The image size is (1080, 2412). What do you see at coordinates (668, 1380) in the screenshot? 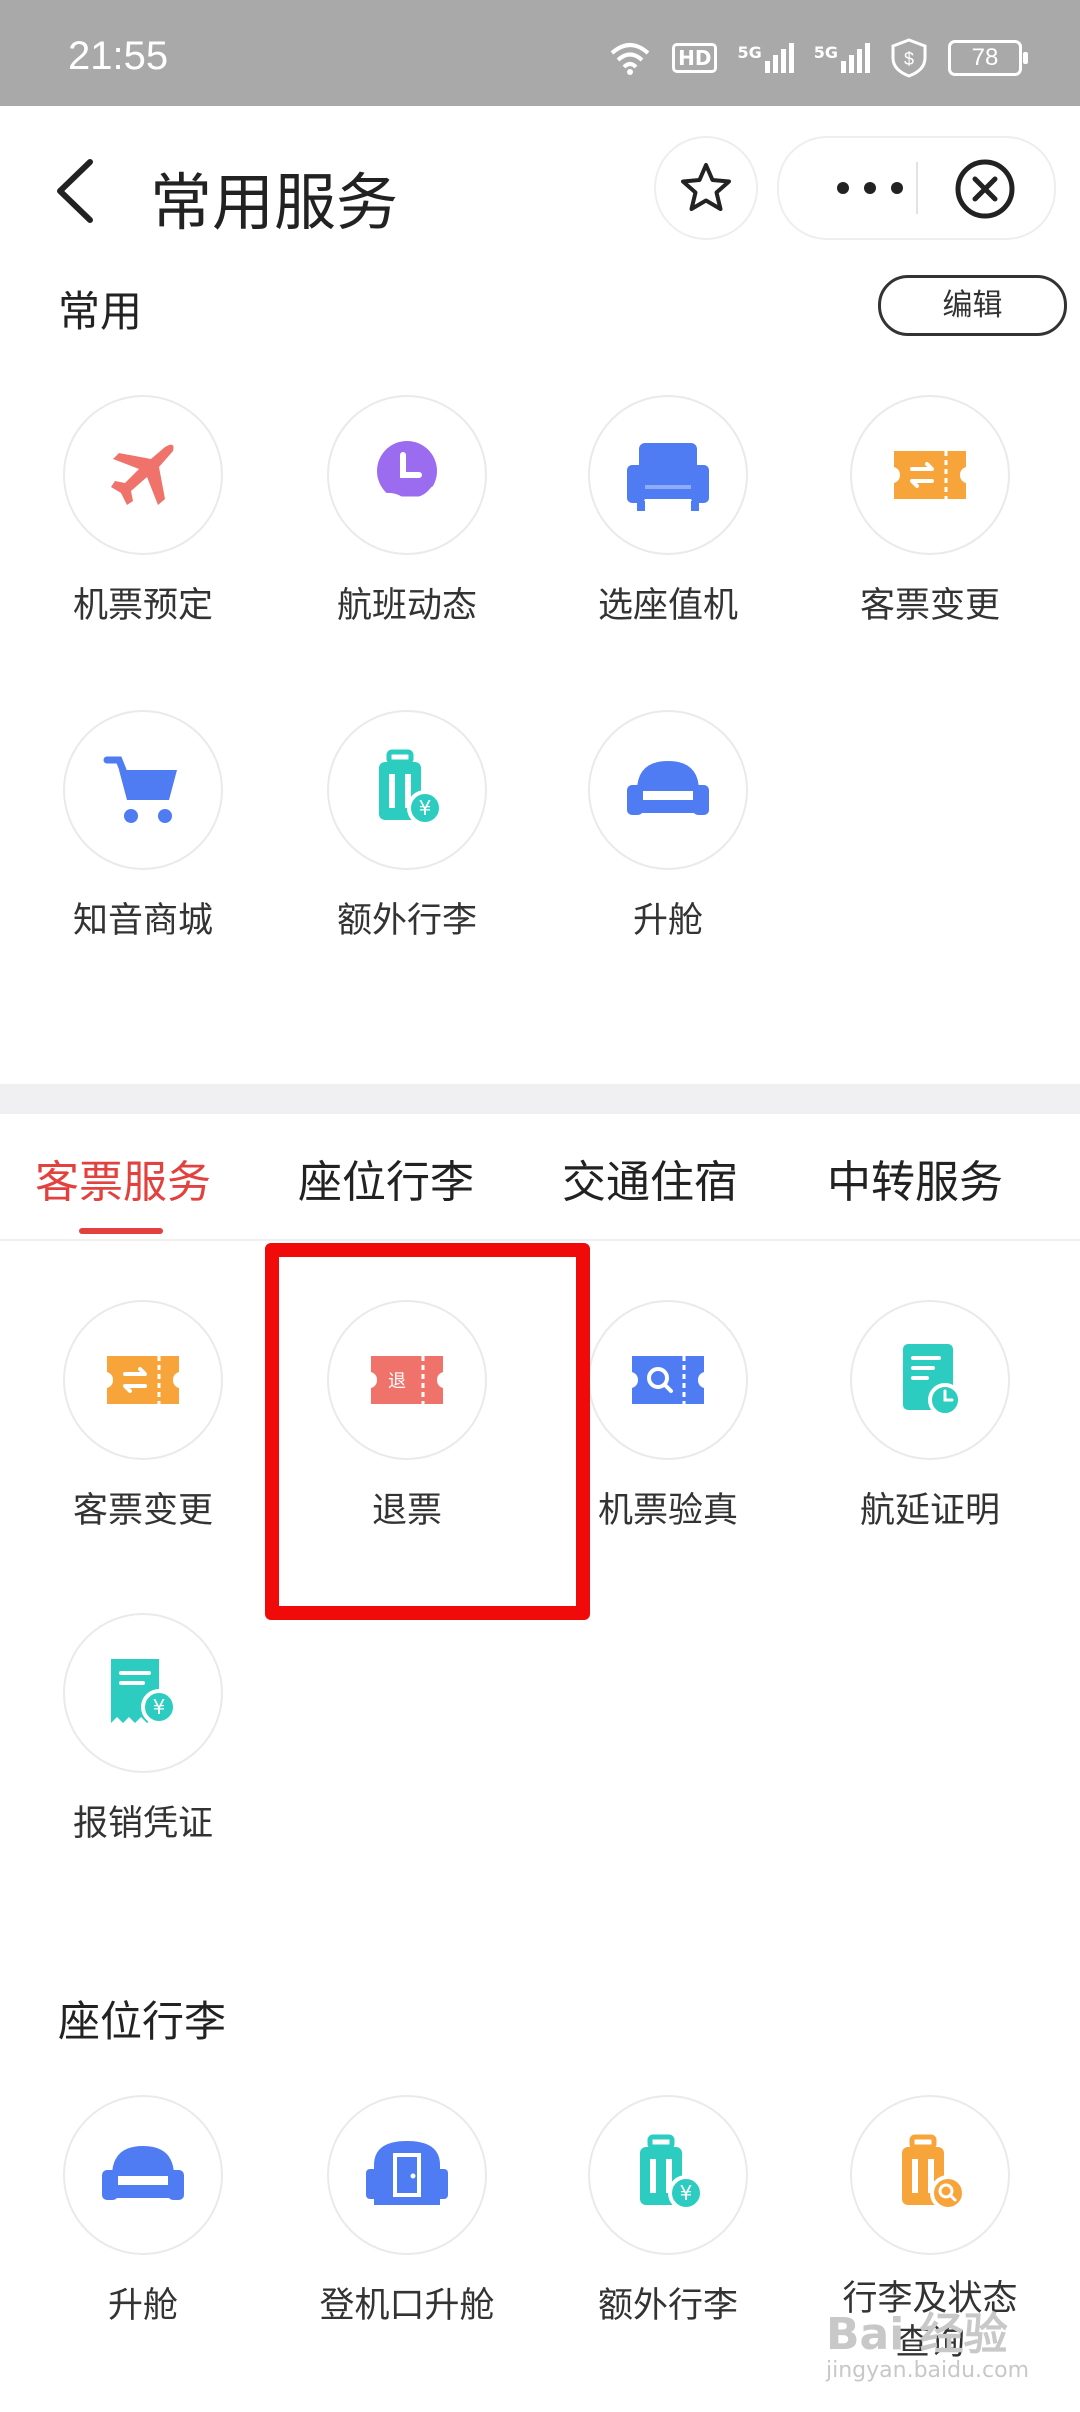
I see `ticket-verify-icon` at bounding box center [668, 1380].